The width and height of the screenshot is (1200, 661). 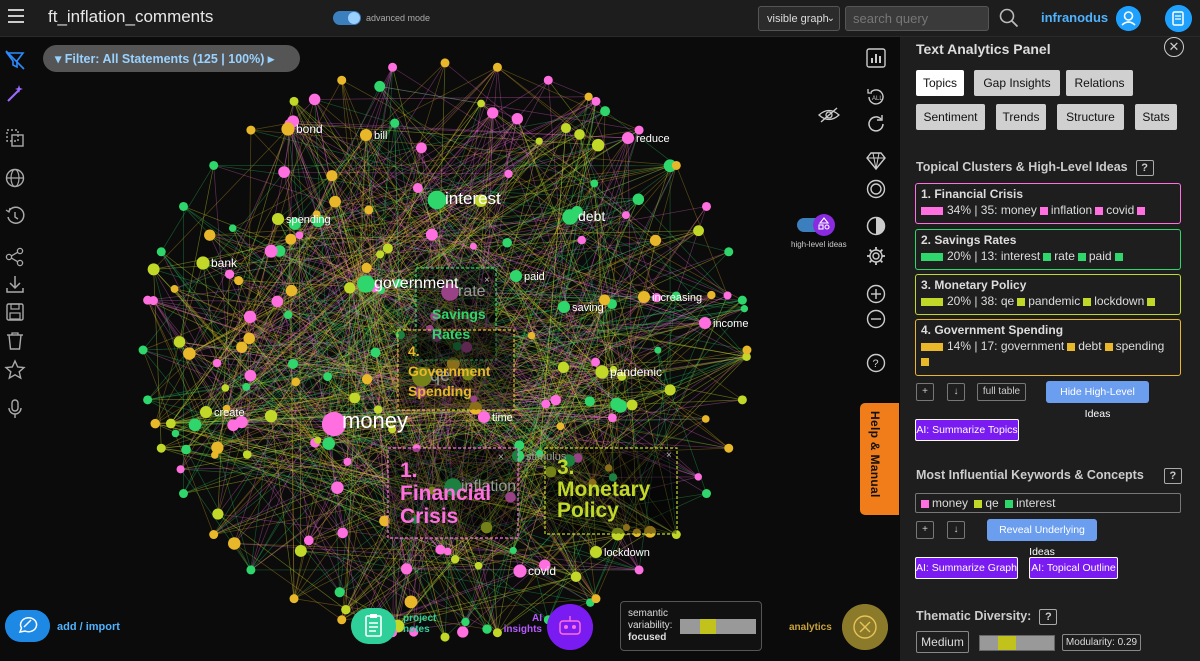 What do you see at coordinates (829, 115) in the screenshot?
I see `eye-off-icon` at bounding box center [829, 115].